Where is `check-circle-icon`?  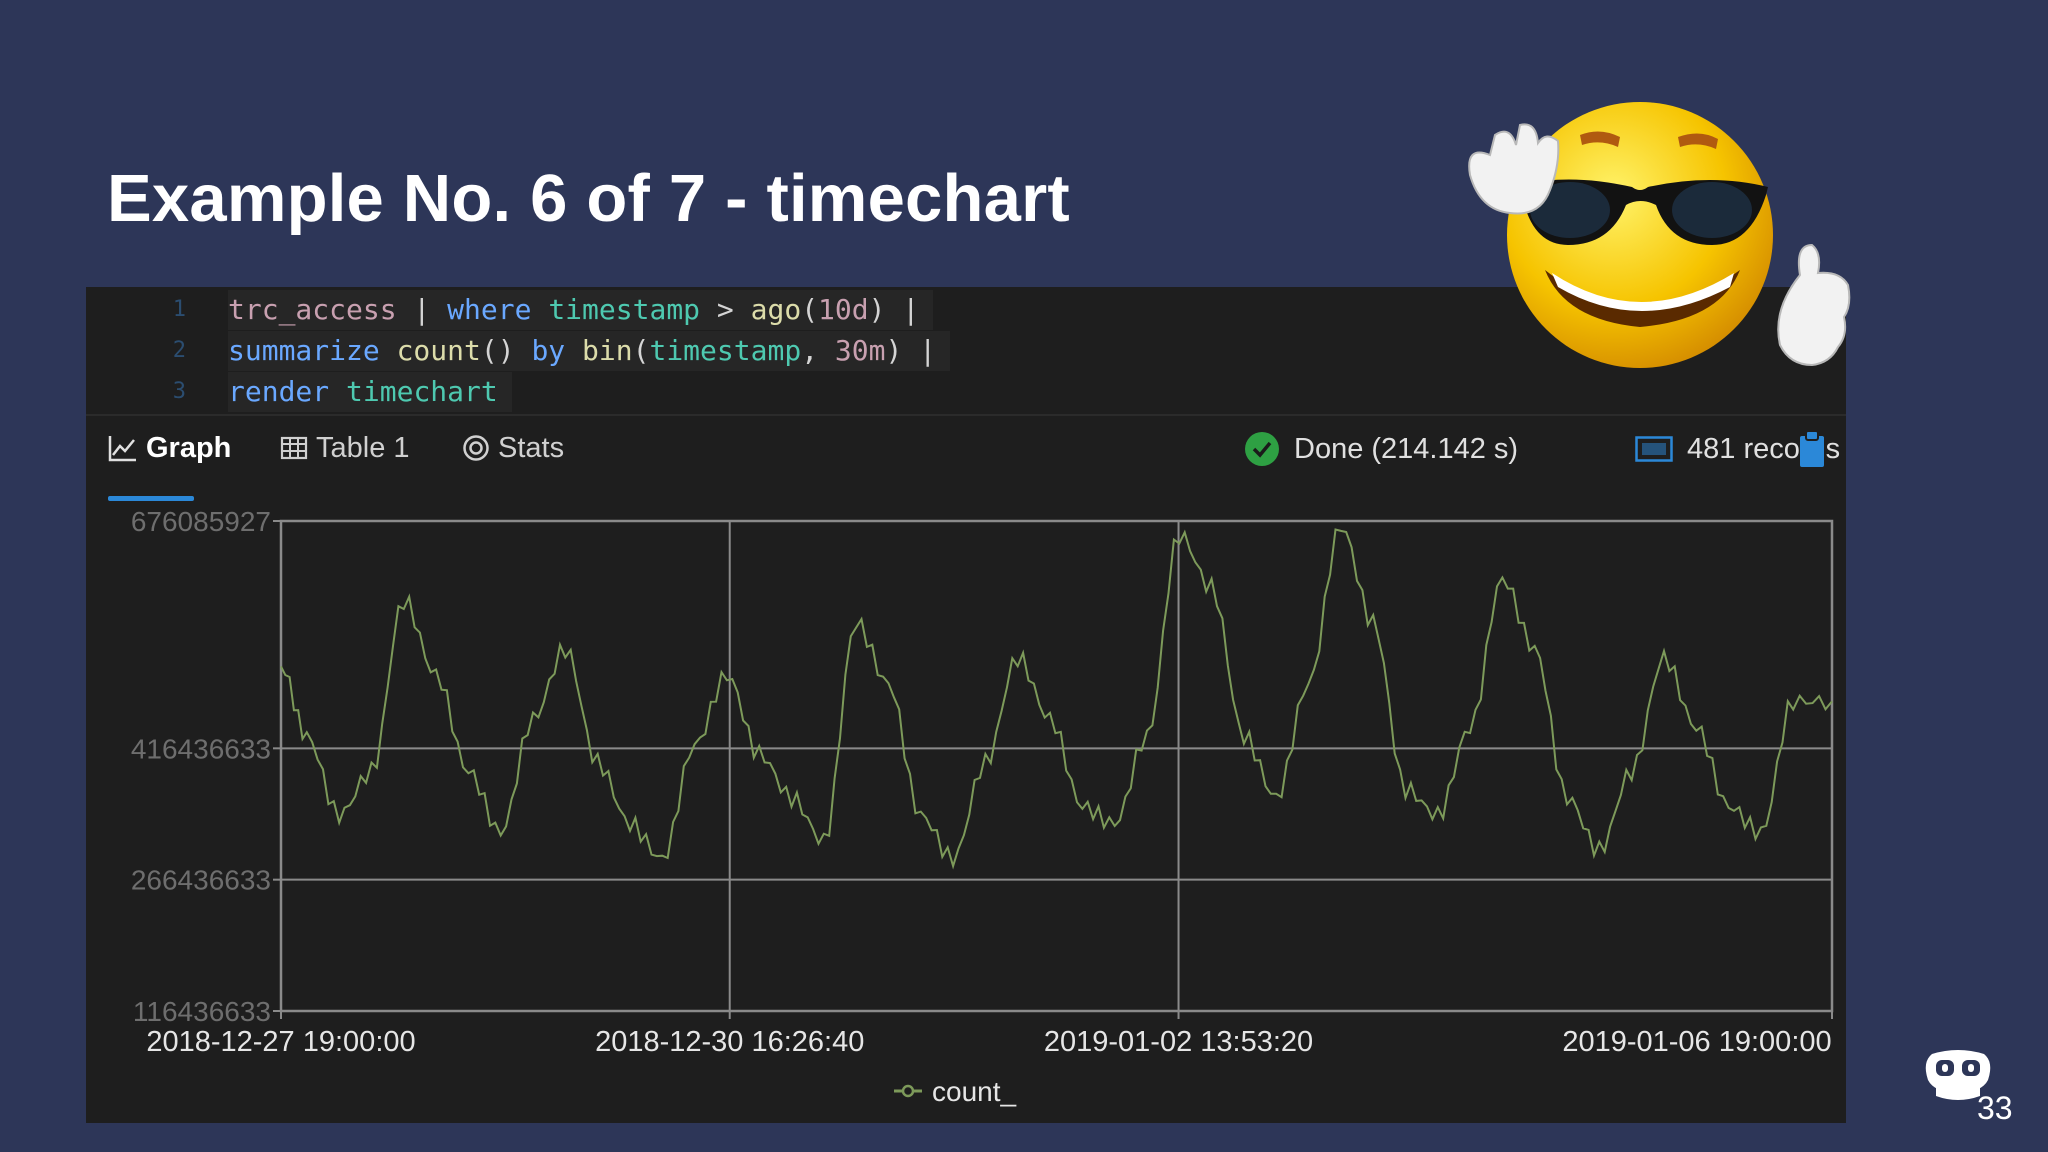
check-circle-icon is located at coordinates (1262, 449).